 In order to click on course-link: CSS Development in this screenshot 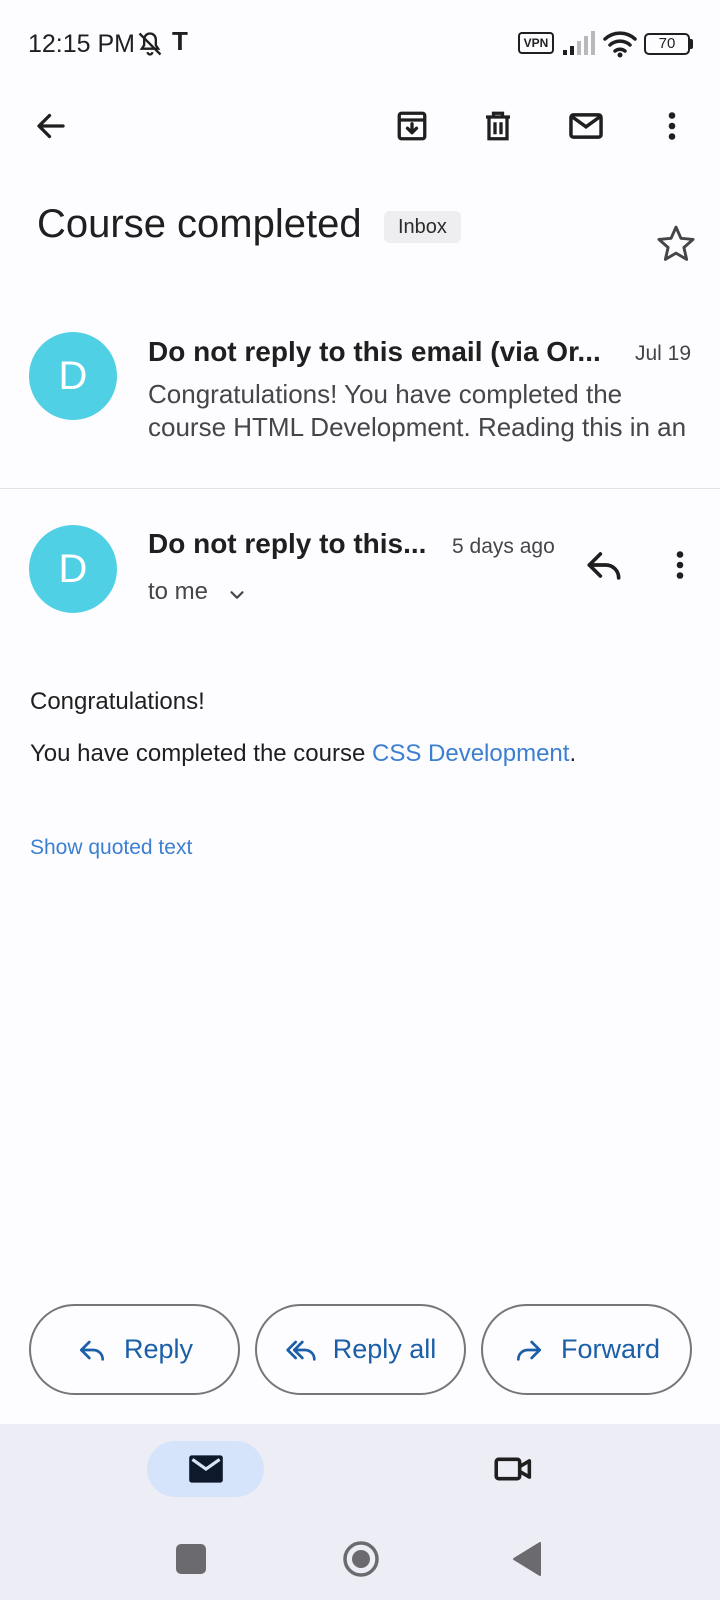, I will do `click(470, 753)`.